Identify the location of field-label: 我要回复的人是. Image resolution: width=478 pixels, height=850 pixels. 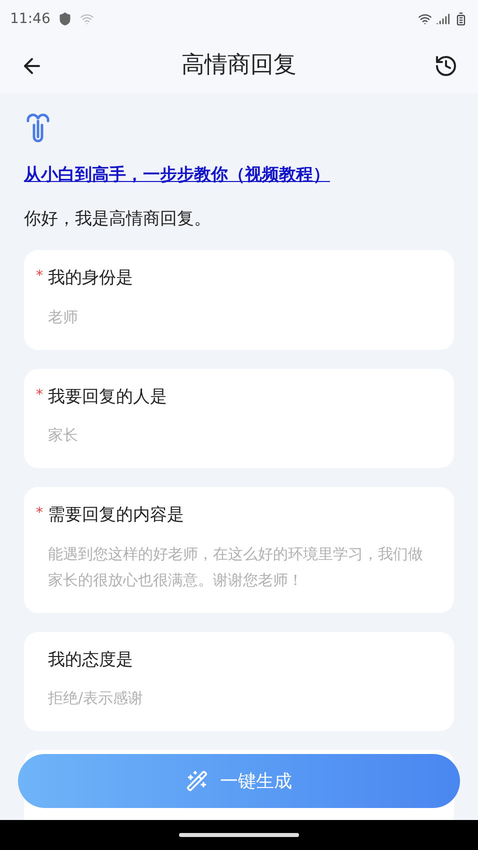
(107, 397).